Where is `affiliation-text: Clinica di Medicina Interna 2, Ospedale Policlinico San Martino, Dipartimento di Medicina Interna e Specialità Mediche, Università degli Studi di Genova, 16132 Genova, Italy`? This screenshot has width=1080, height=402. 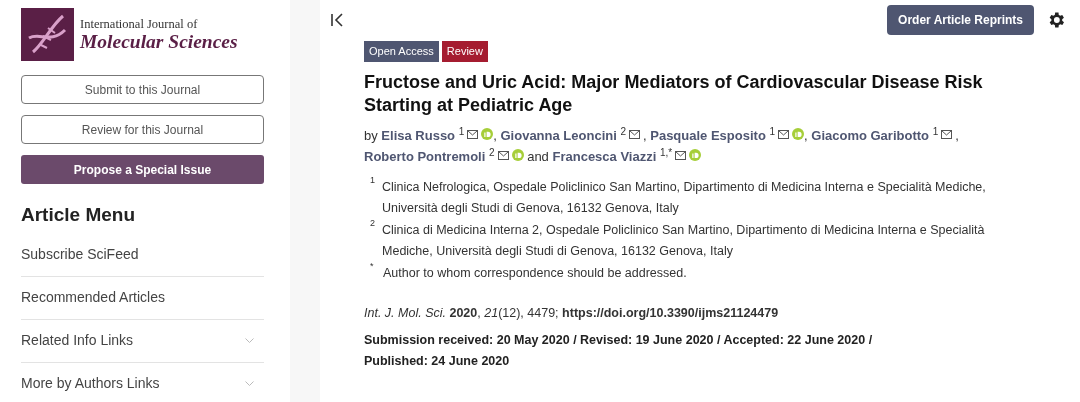 affiliation-text: Clinica di Medicina Interna 2, Ospedale Policlinico San Martino, Dipartimento di Medicina Interna e Specialità Mediche, Università degli Studi di Genova, 16132 Genova, Italy is located at coordinates (684, 240).